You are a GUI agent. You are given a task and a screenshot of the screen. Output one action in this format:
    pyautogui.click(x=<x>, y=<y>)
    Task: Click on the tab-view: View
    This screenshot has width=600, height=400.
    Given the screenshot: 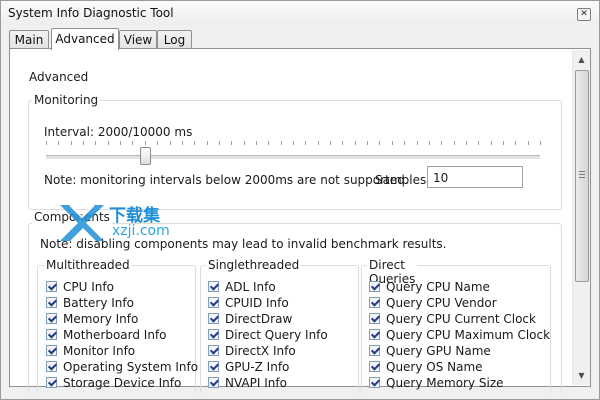 What is the action you would take?
    pyautogui.click(x=138, y=39)
    